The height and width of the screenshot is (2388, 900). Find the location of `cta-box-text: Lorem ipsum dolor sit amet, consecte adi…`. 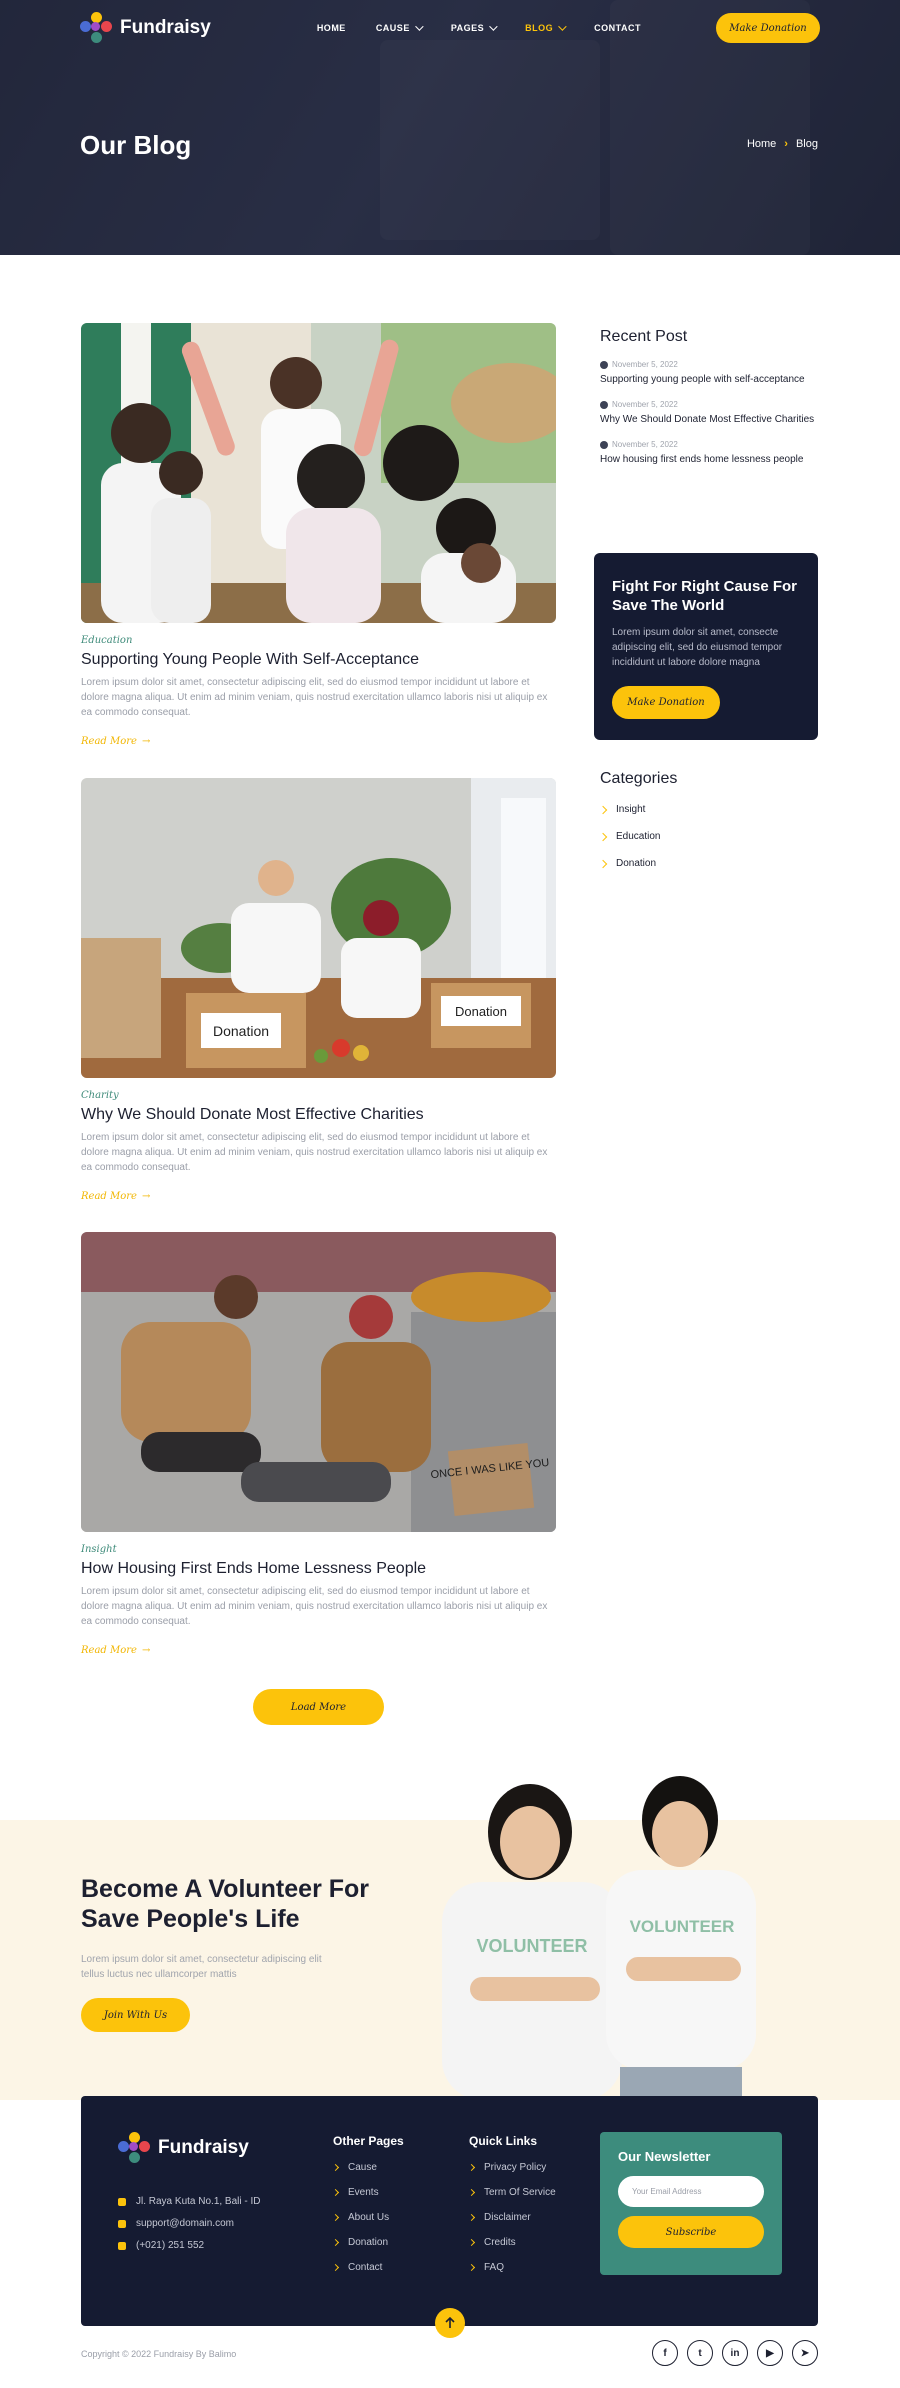

cta-box-text: Lorem ipsum dolor sit amet, consecte adi… is located at coordinates (697, 647).